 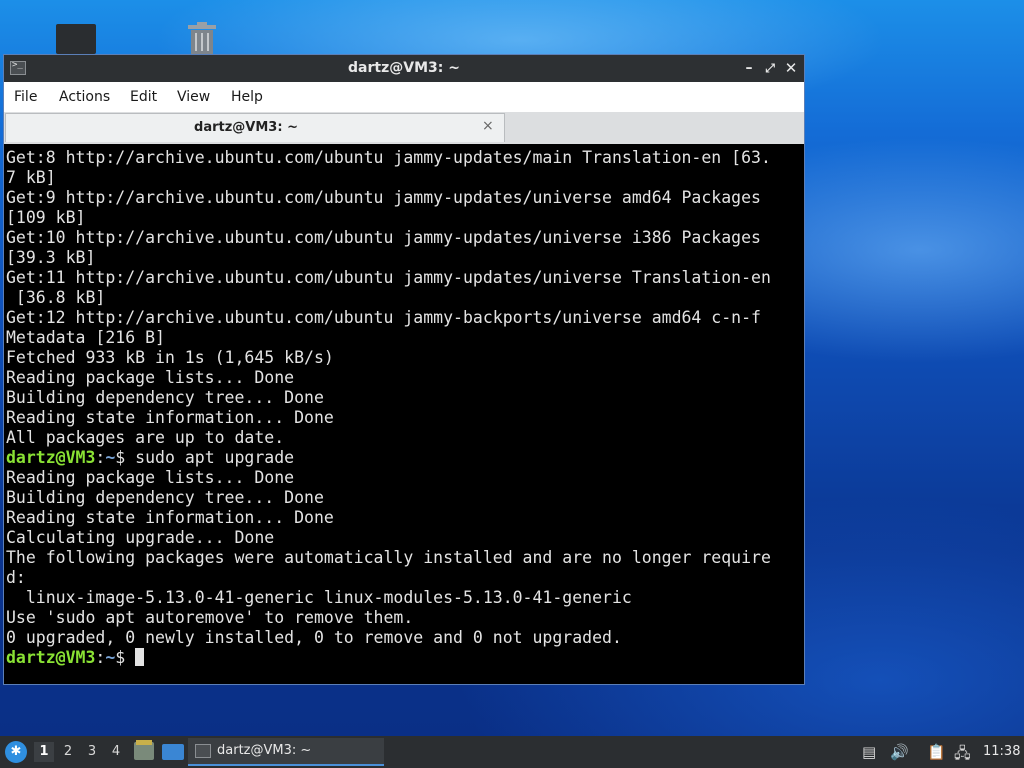 What do you see at coordinates (247, 97) in the screenshot?
I see `menu-help: Help` at bounding box center [247, 97].